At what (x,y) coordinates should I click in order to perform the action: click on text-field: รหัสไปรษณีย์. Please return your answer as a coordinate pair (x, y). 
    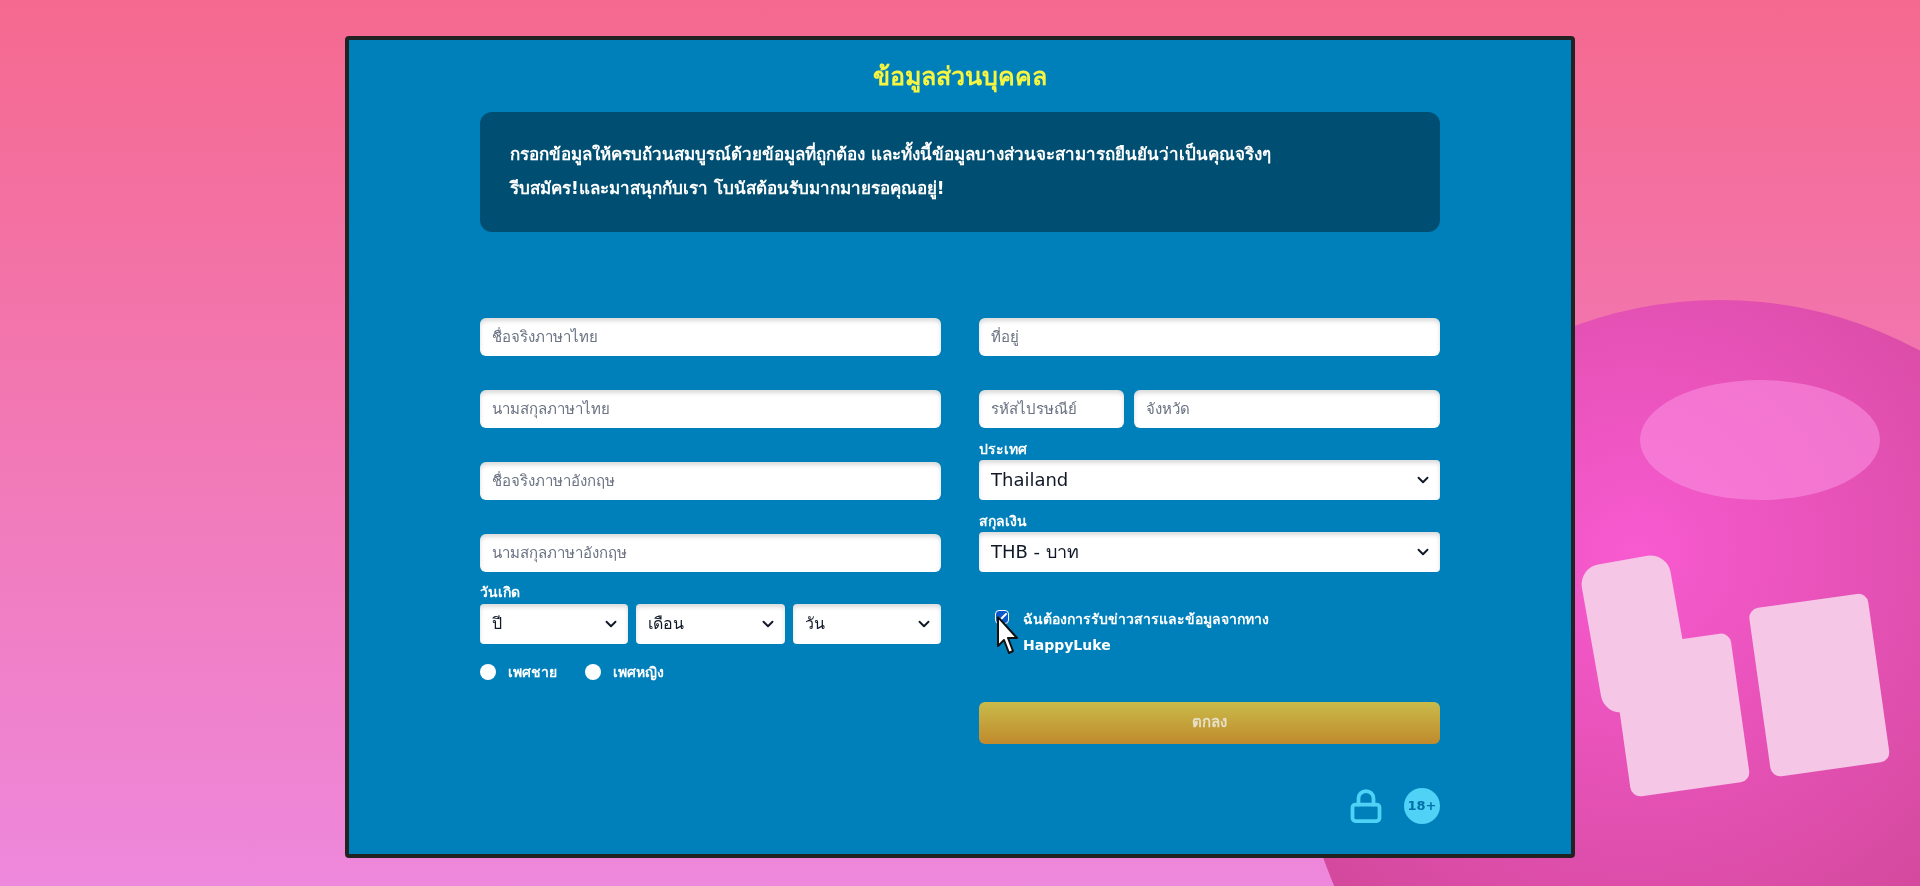
    Looking at the image, I should click on (1051, 408).